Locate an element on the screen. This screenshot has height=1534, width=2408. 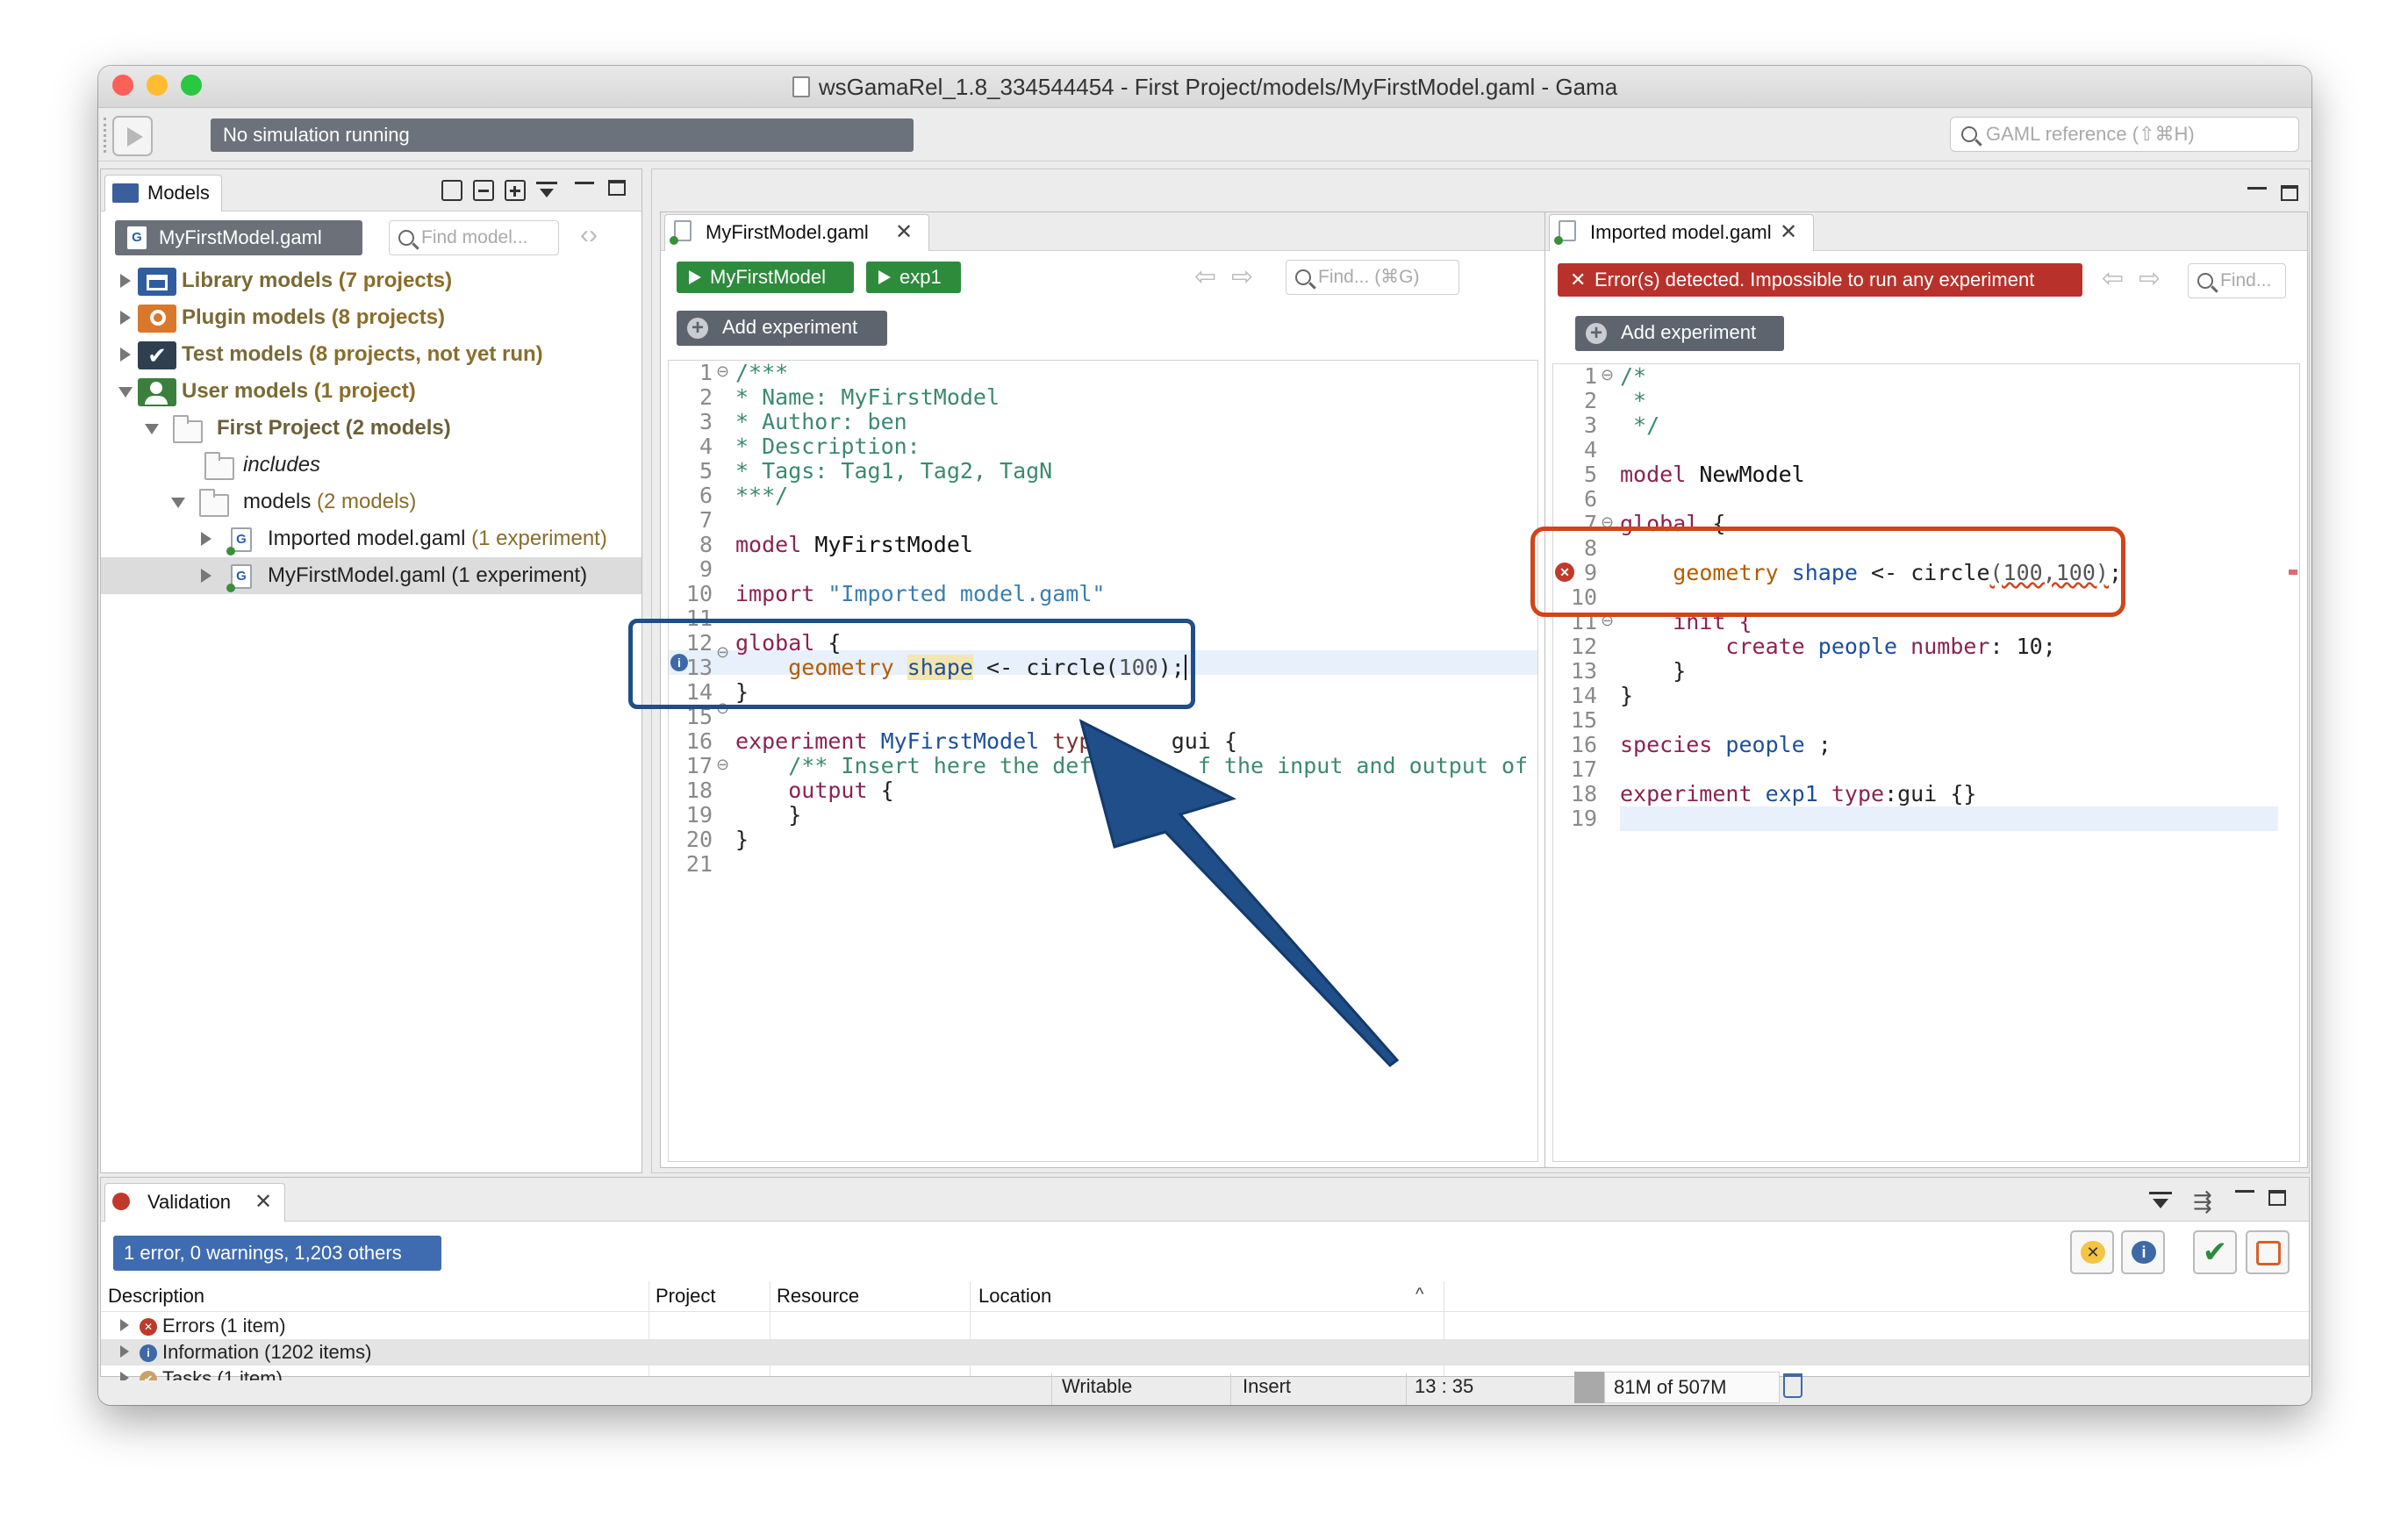
annotation-arrow is located at coordinates (1239, 893).